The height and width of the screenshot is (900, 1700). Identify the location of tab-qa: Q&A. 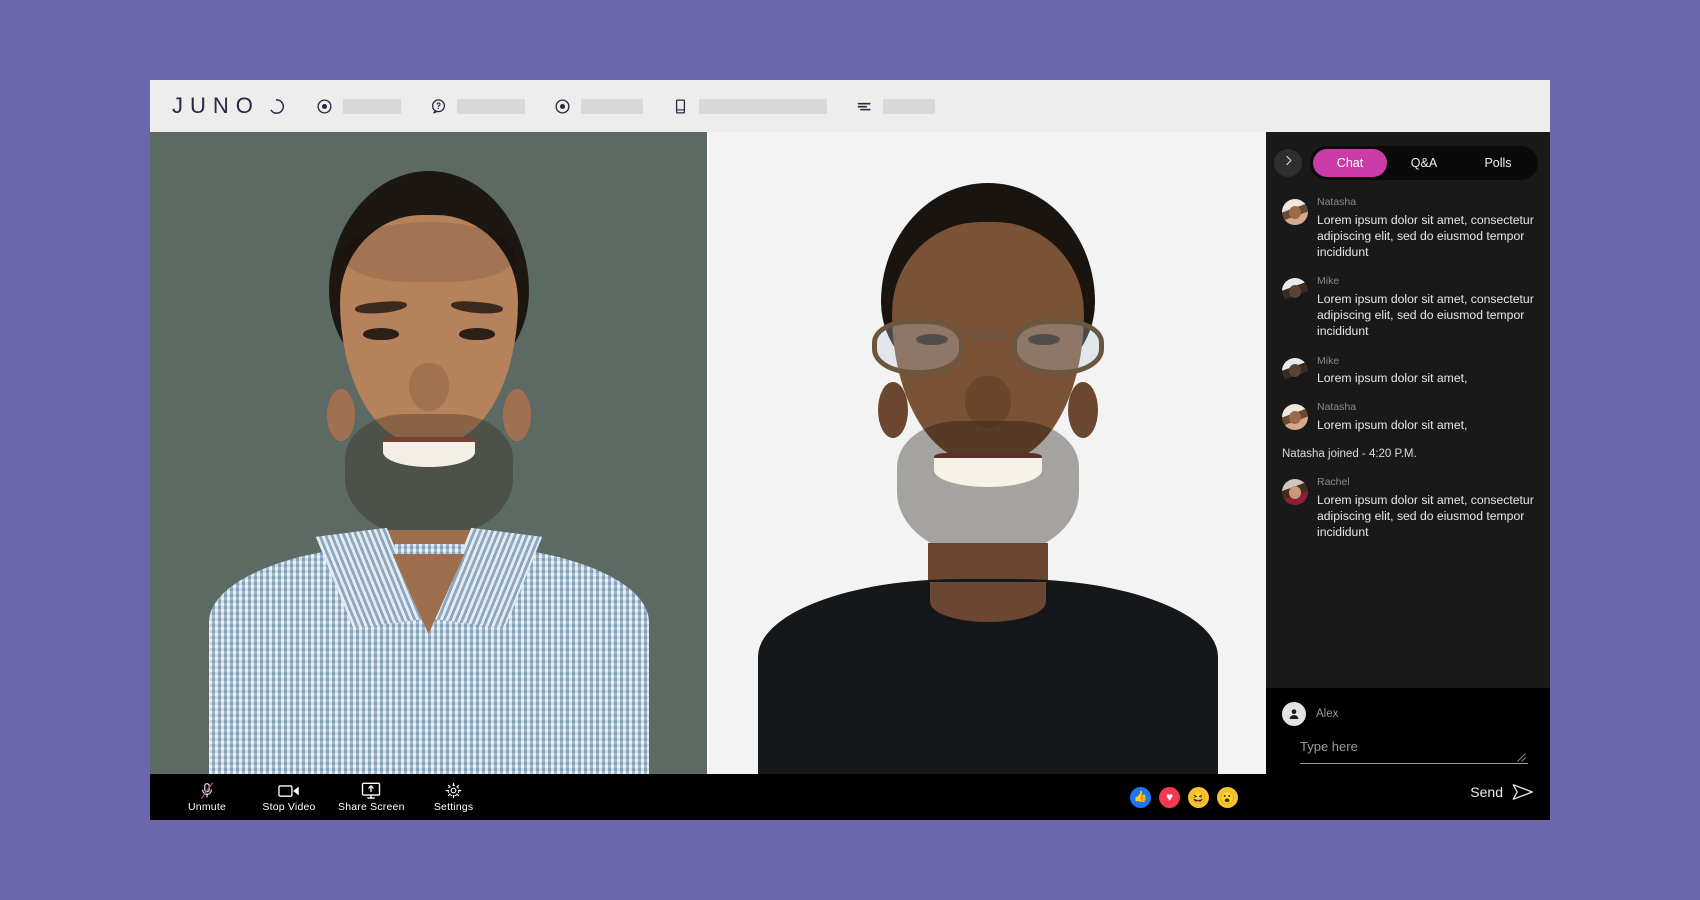
(1424, 163).